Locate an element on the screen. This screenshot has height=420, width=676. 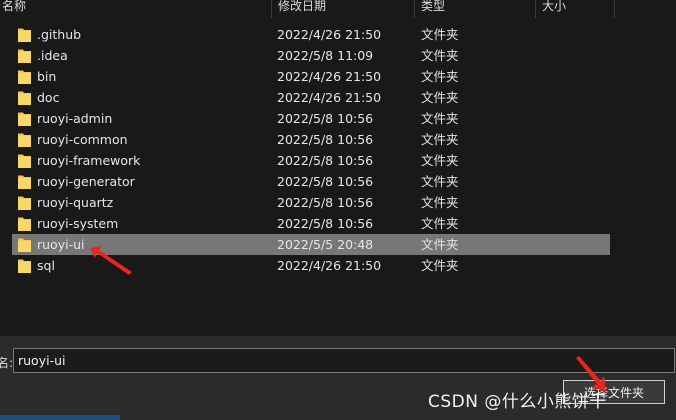
file-row: ruoyi-admin 2022/5/8 10:56 文件夹 is located at coordinates (311, 118).